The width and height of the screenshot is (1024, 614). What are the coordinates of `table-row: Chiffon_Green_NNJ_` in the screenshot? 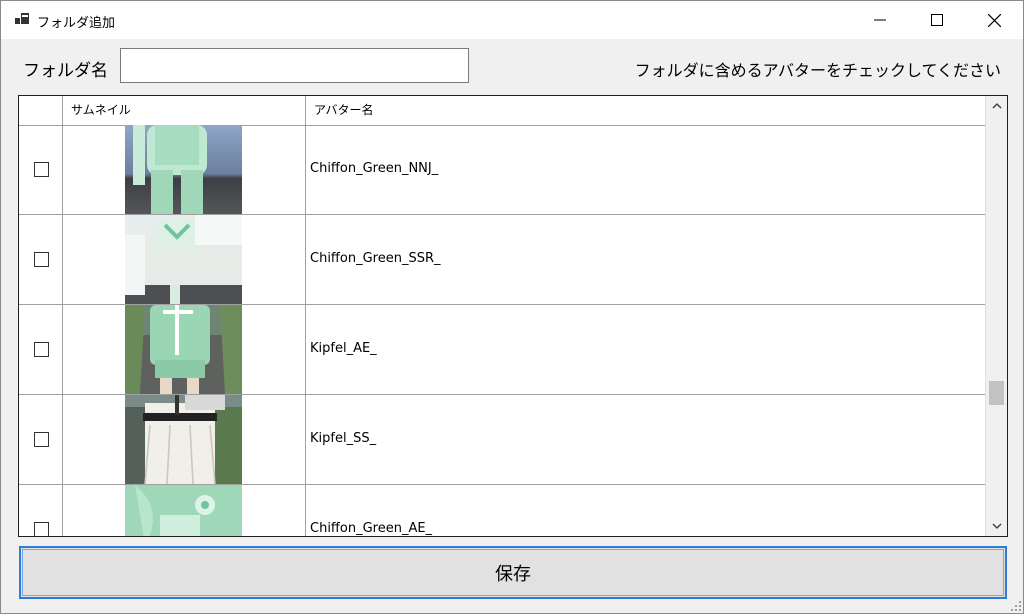 It's located at (502, 170).